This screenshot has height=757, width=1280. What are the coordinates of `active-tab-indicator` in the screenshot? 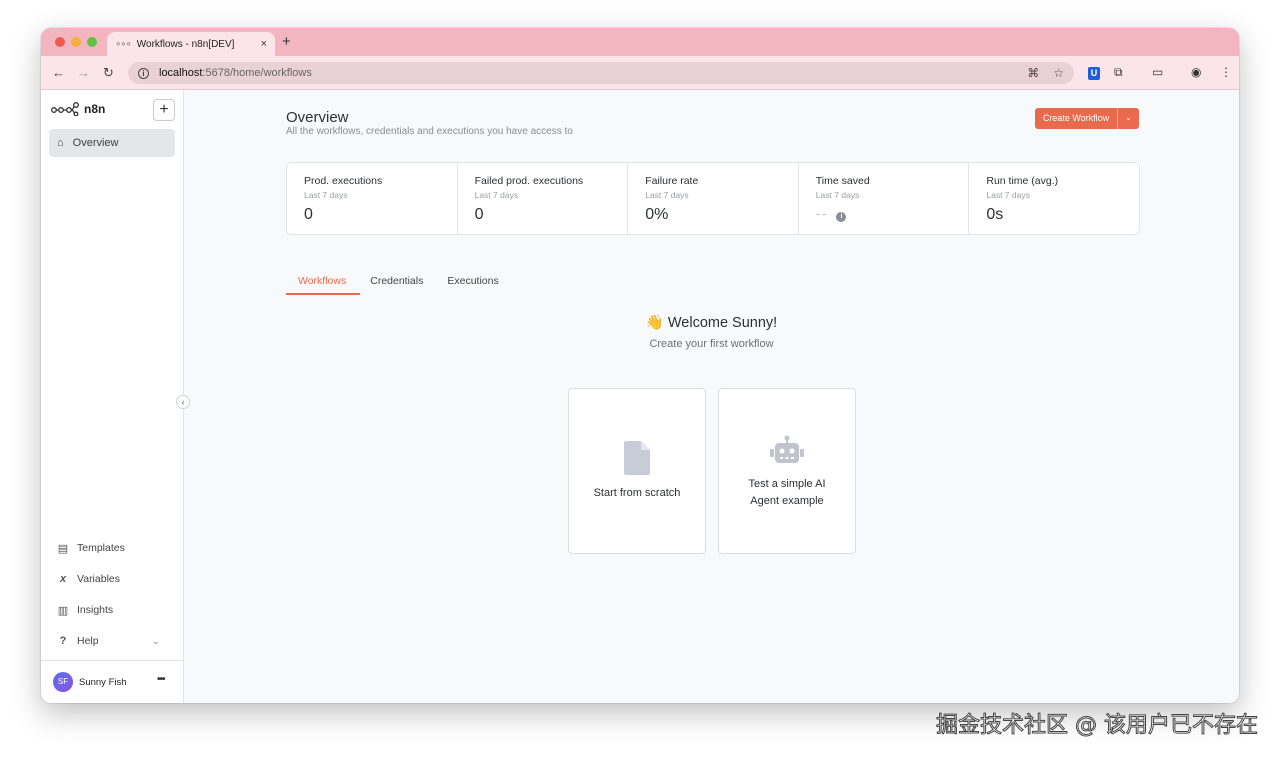 It's located at (323, 294).